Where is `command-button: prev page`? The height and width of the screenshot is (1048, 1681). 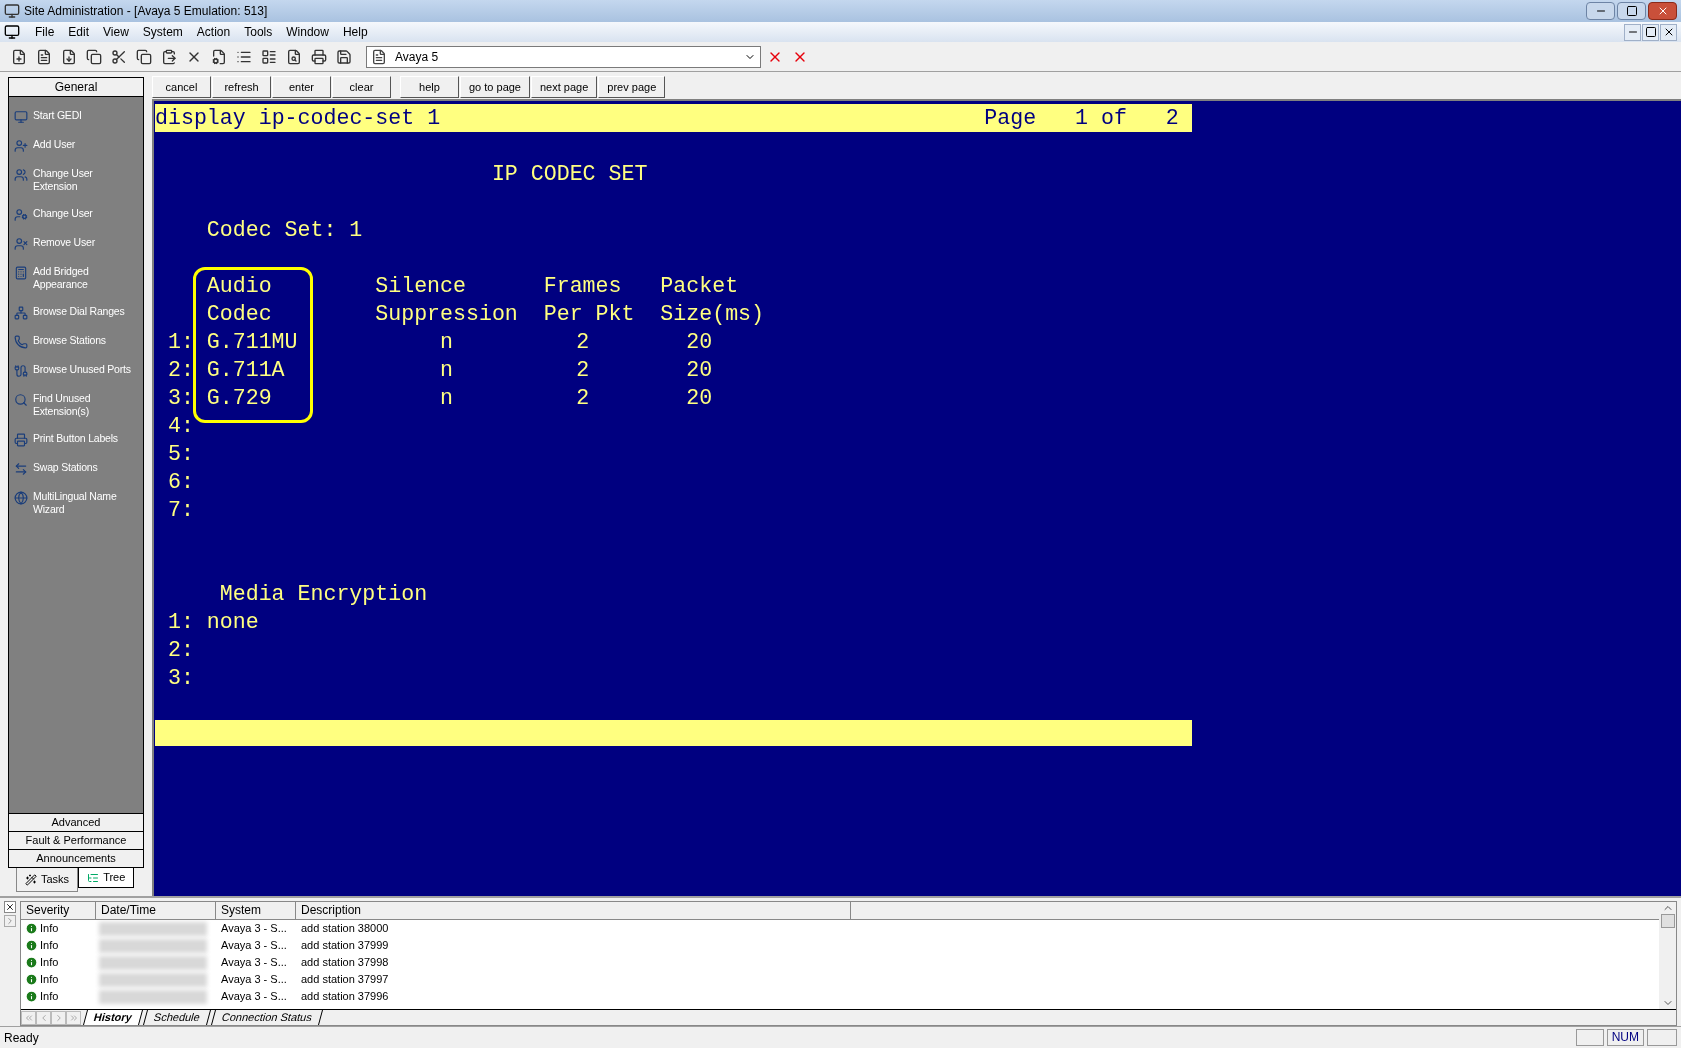
command-button: prev page is located at coordinates (632, 87).